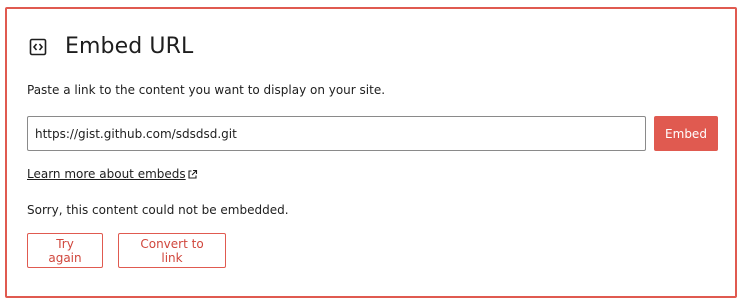 The image size is (744, 298). Describe the element at coordinates (192, 174) in the screenshot. I see `external-link-icon` at that location.